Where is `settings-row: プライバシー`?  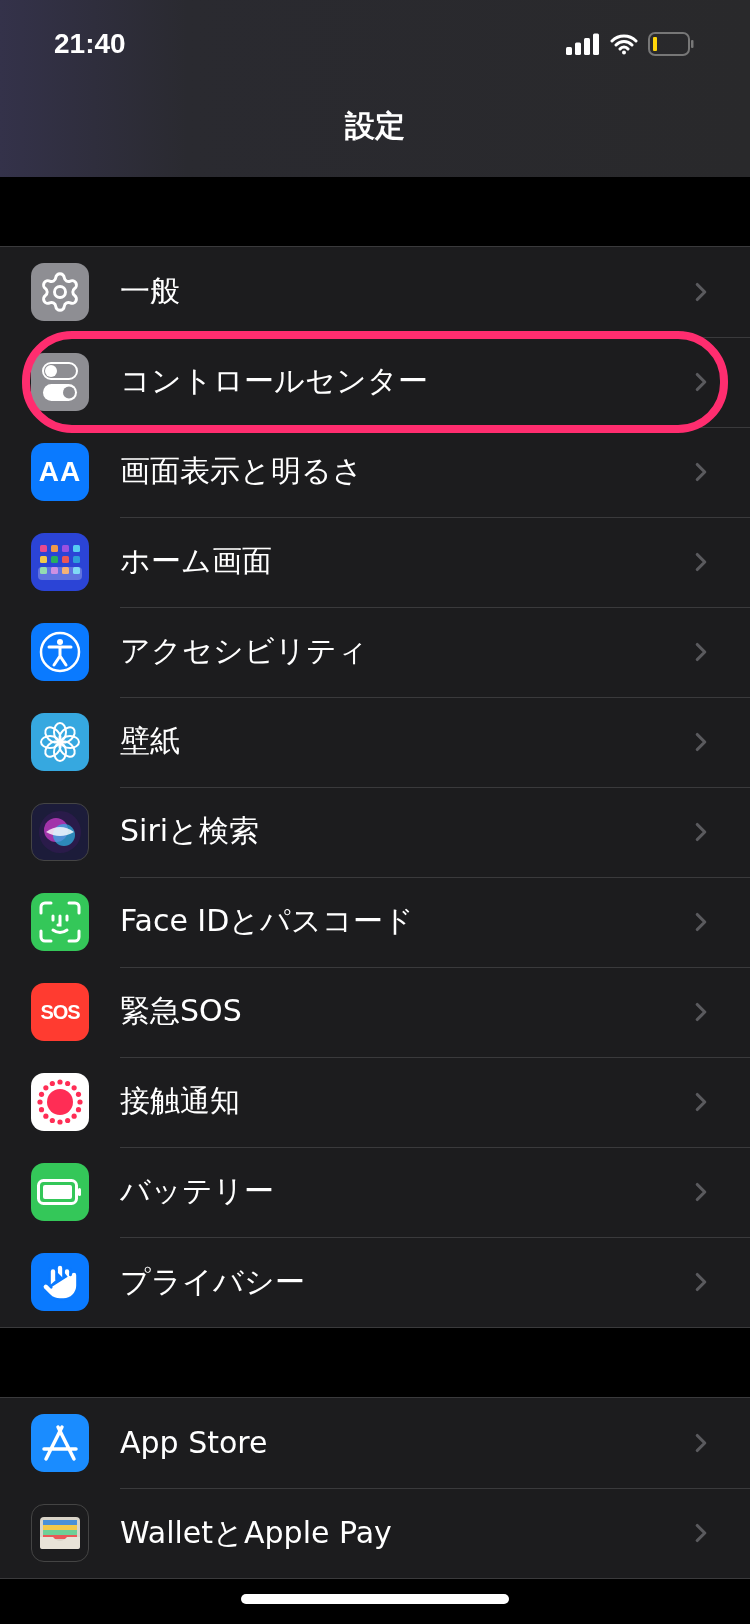 settings-row: プライバシー is located at coordinates (375, 1282).